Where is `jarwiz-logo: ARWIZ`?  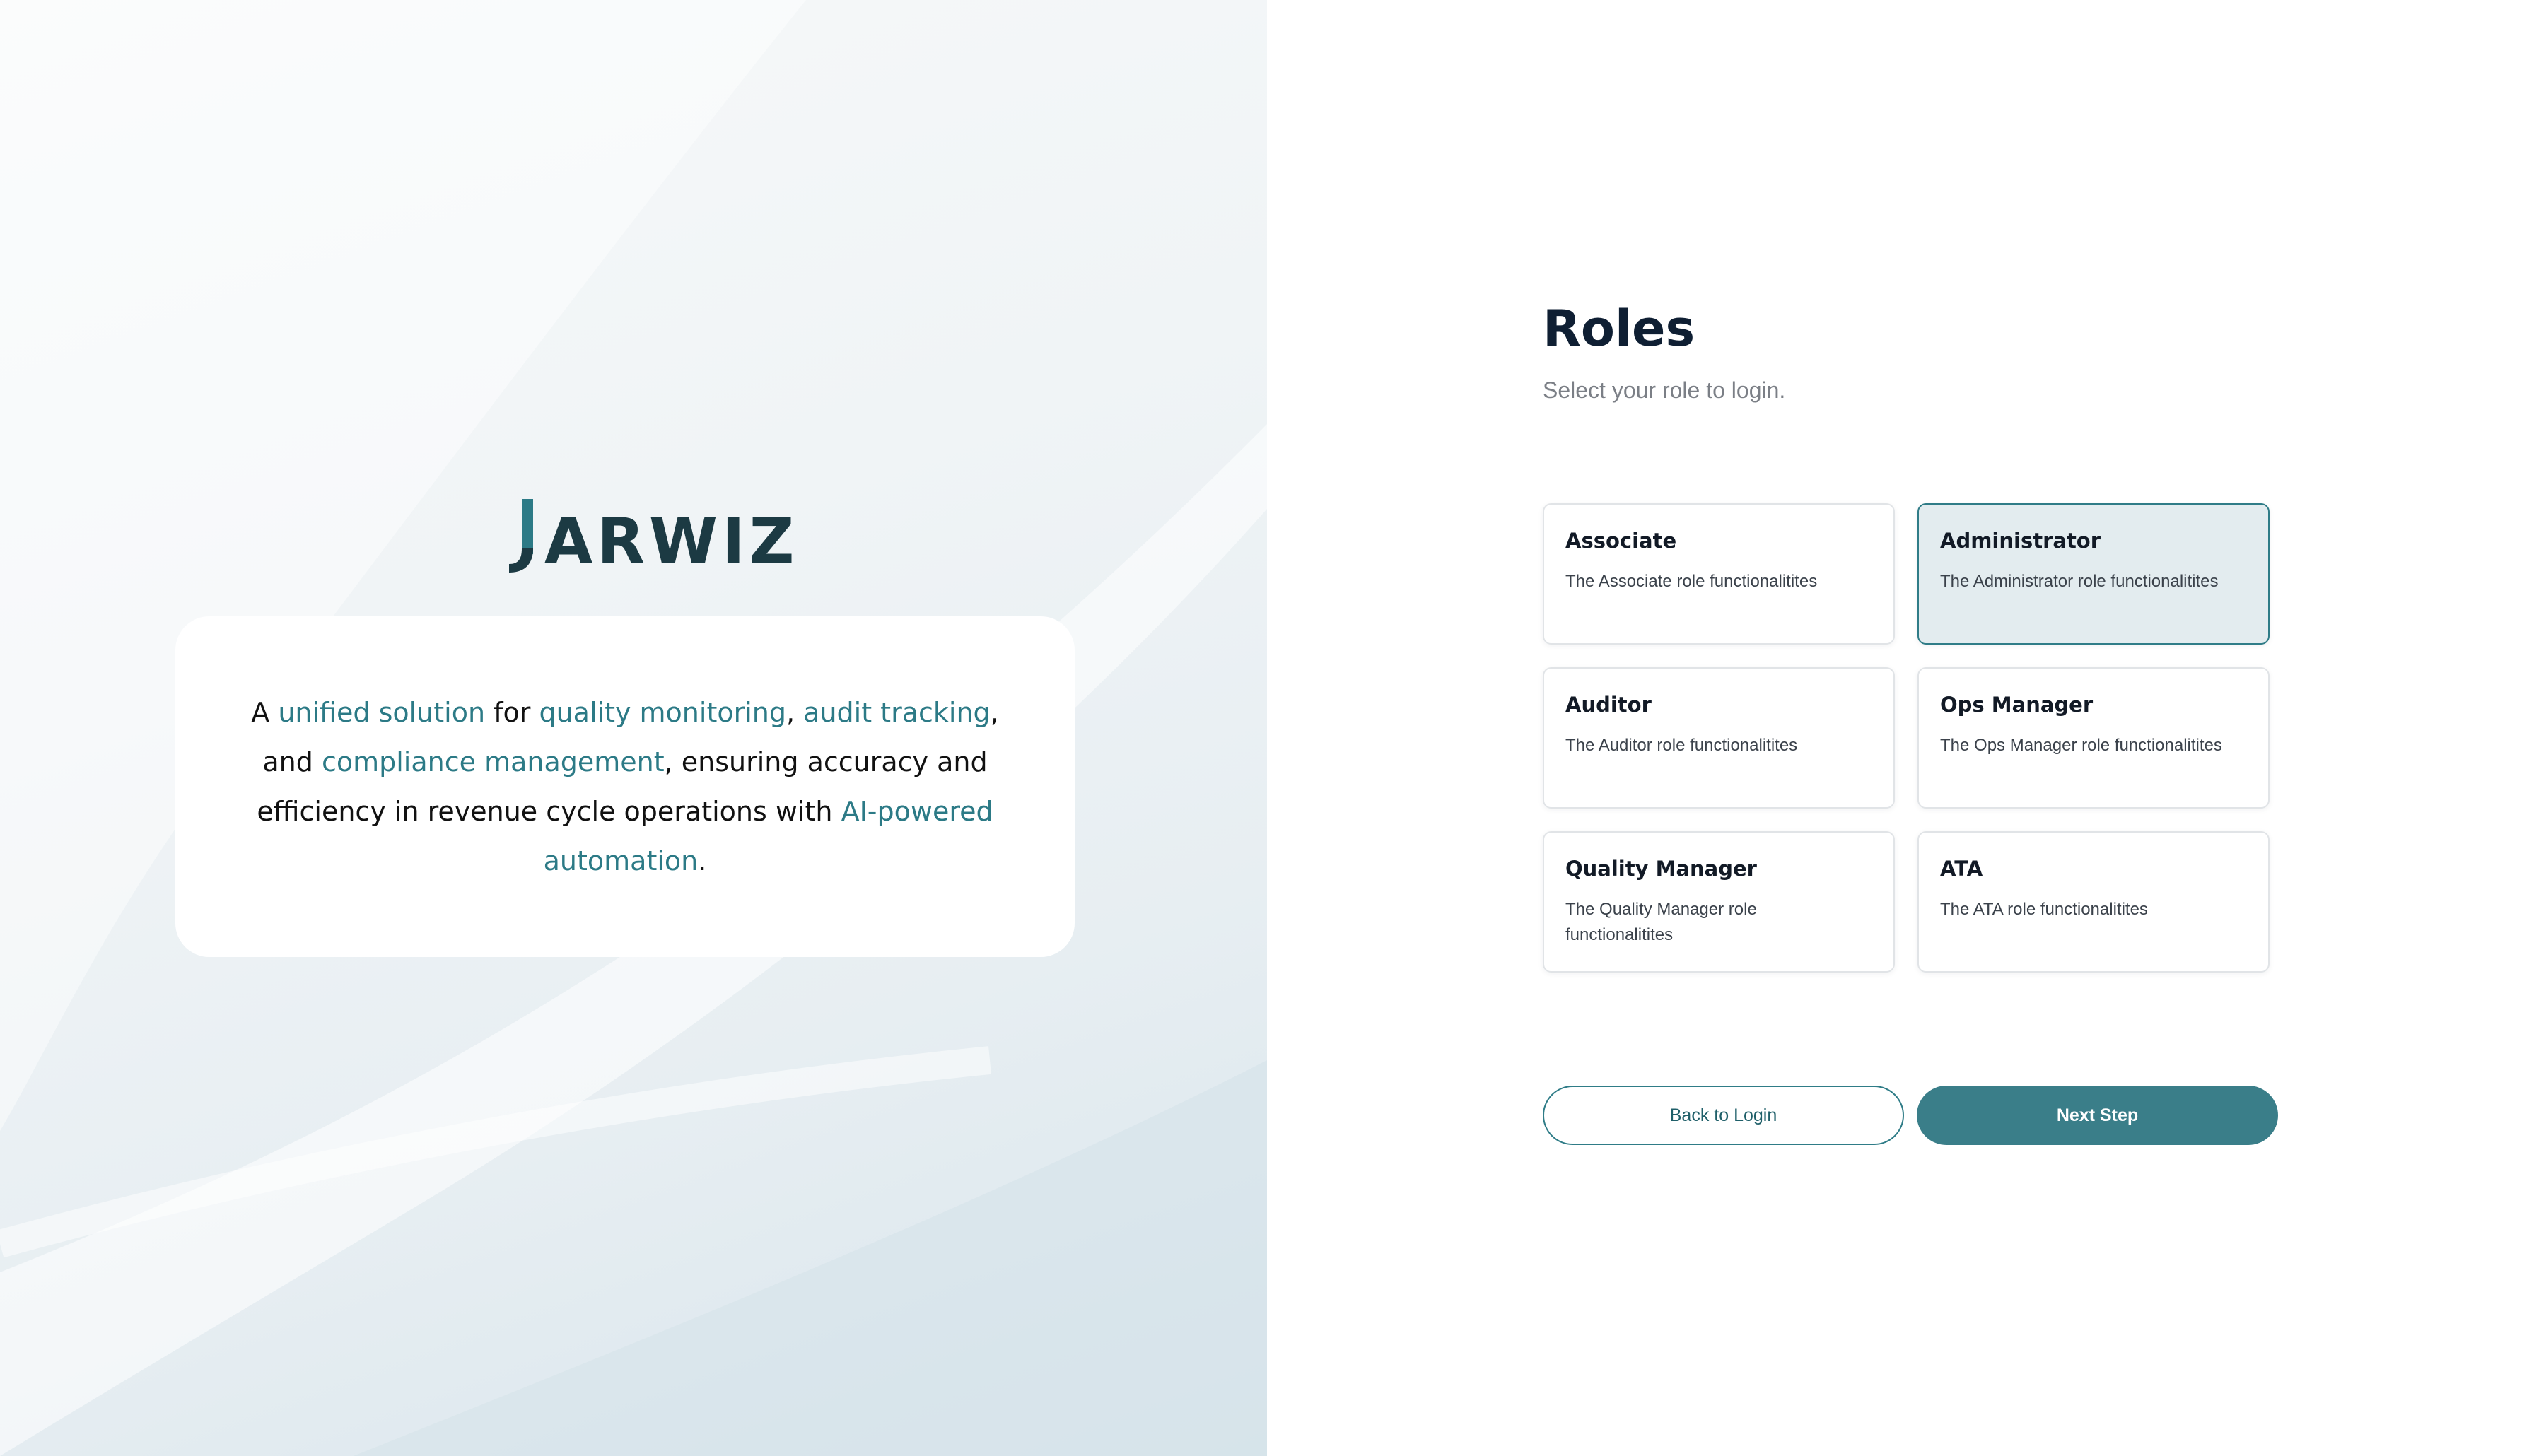
jarwiz-logo: ARWIZ is located at coordinates (653, 534).